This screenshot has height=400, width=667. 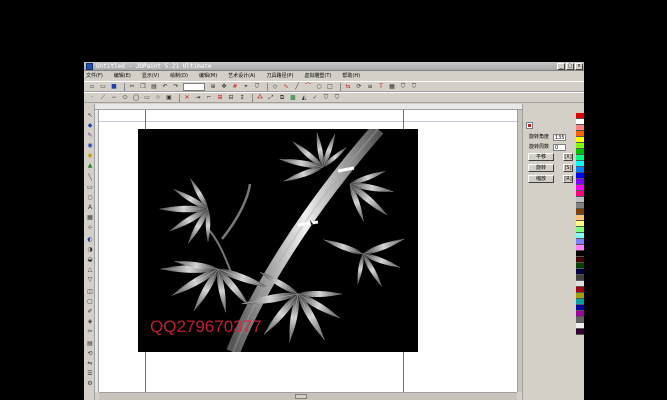 What do you see at coordinates (90, 249) in the screenshot?
I see `sculpt-tool-icon: ◑` at bounding box center [90, 249].